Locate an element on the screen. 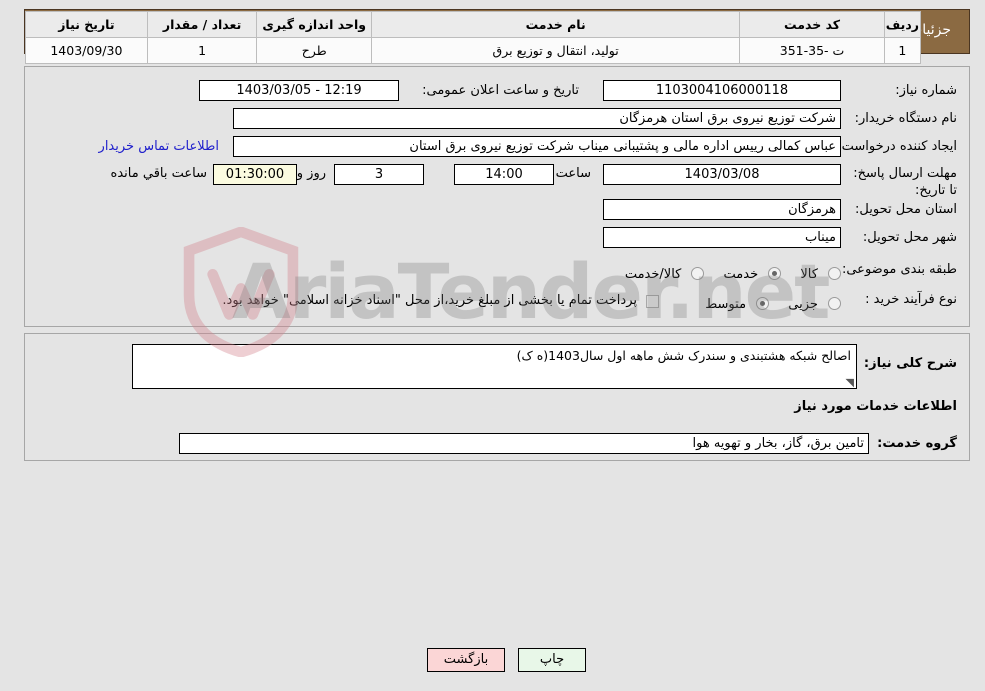  delivery-province-value: هرمزگان is located at coordinates (722, 209).